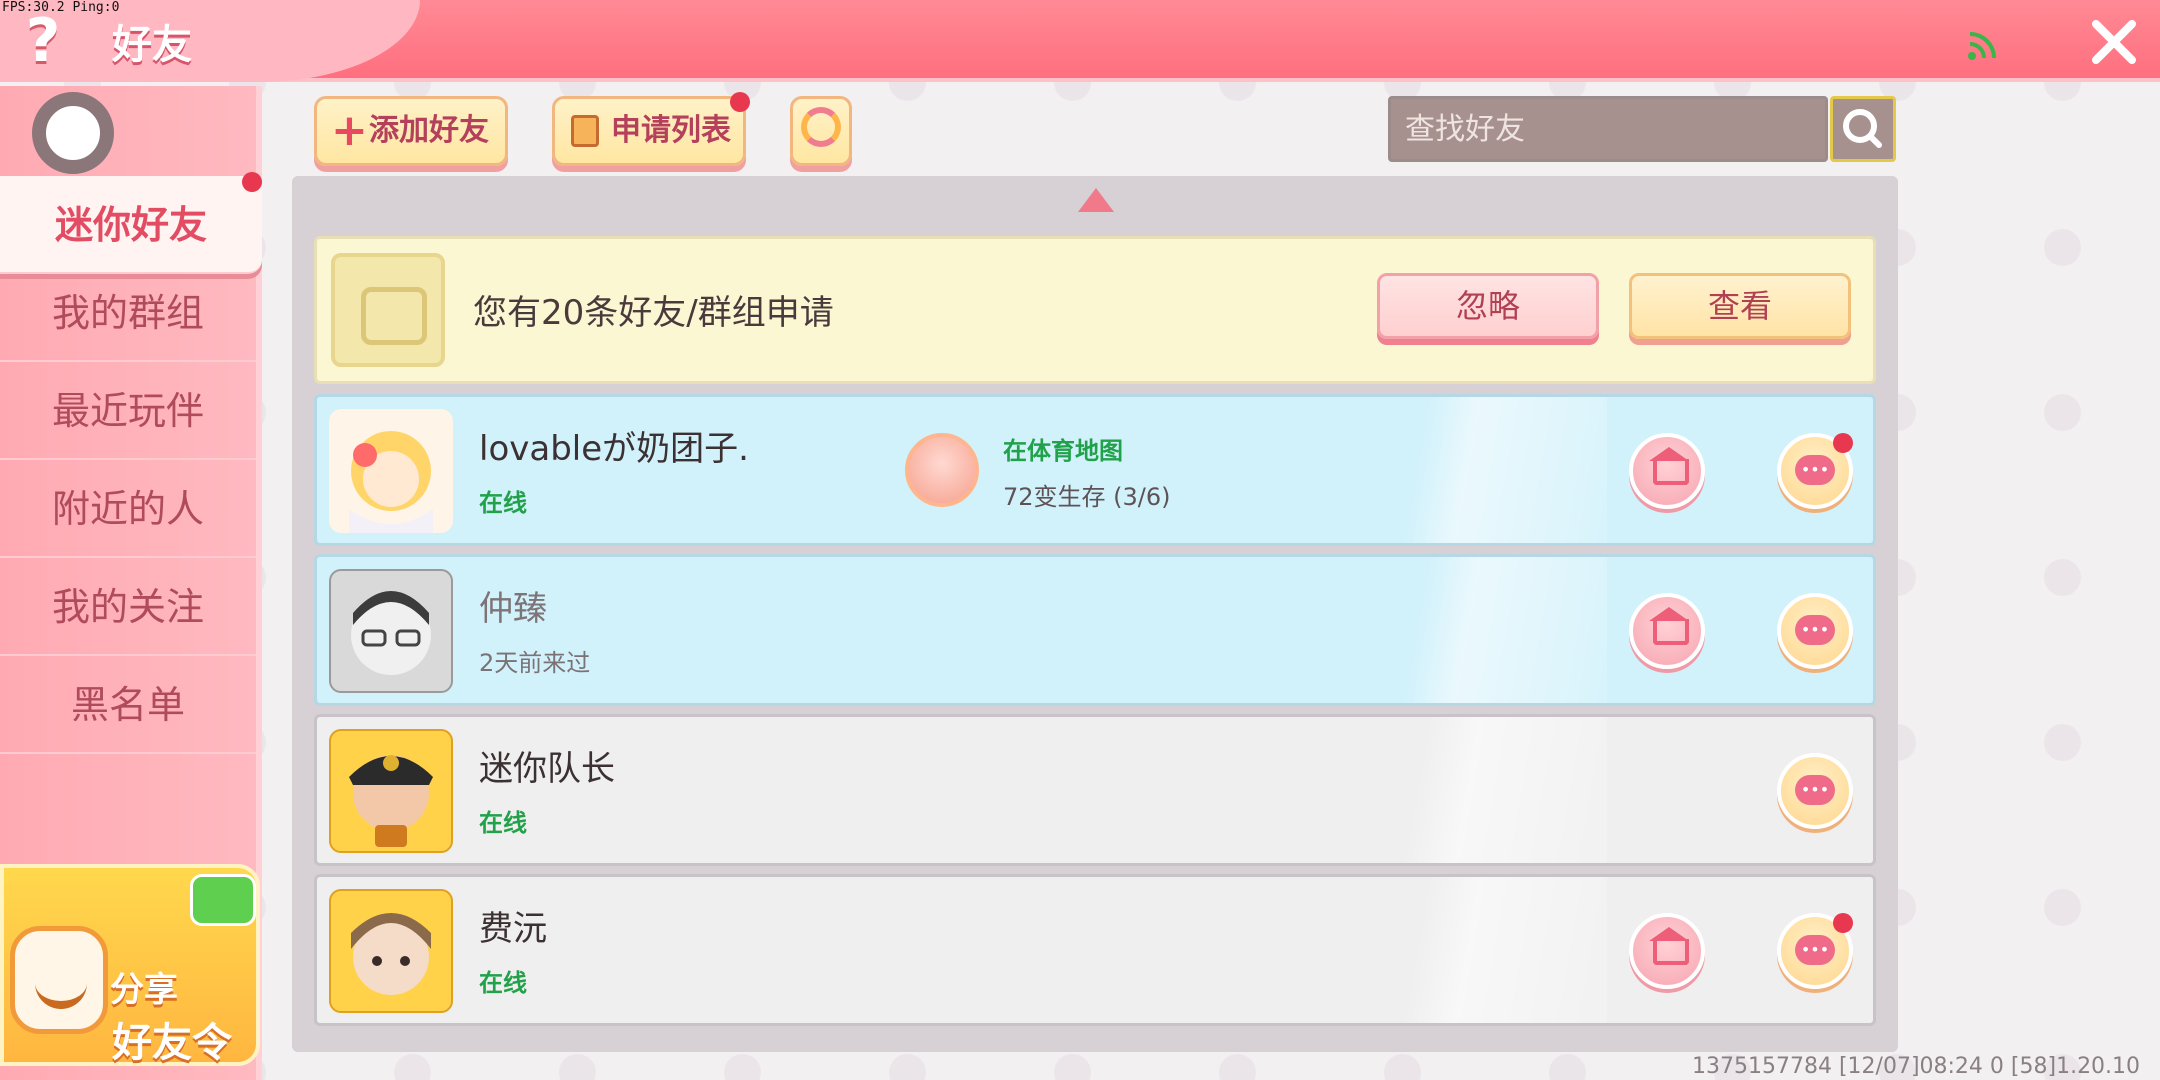 This screenshot has height=1080, width=2160. Describe the element at coordinates (73, 133) in the screenshot. I see `avatar` at that location.